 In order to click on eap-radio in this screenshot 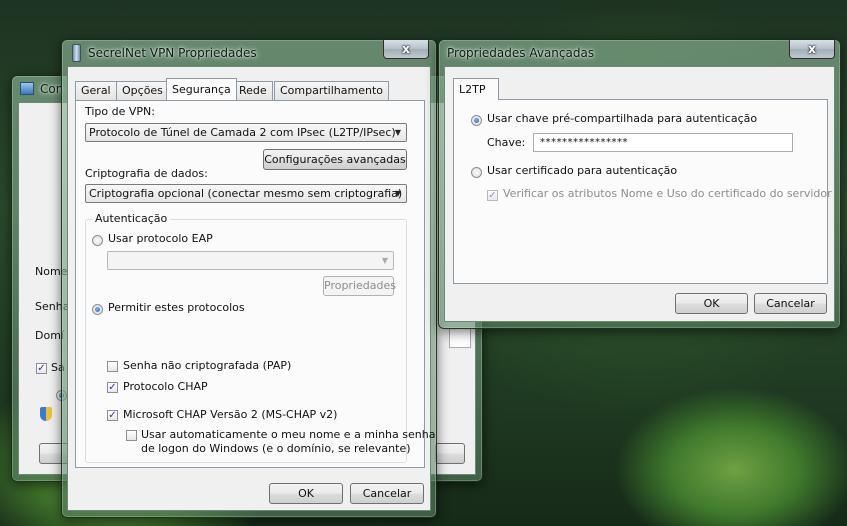, I will do `click(97, 240)`.